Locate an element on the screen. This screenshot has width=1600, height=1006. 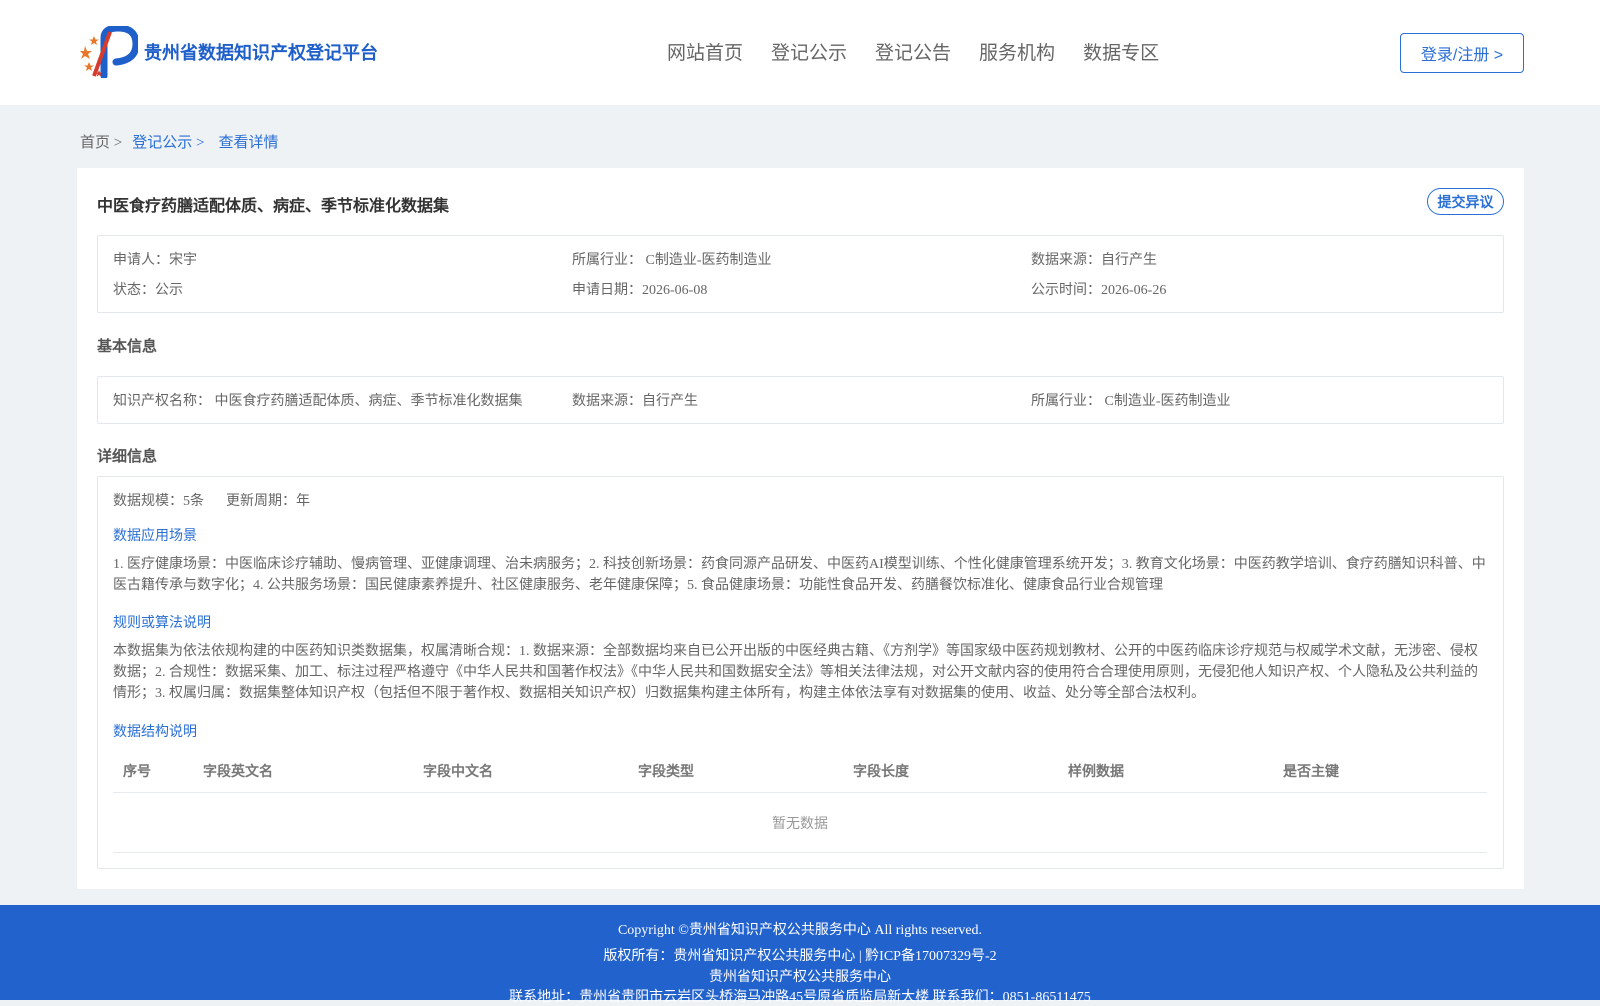
page-title: 中医食疗药膳适配体质、病症、季节标准化数据集 is located at coordinates (273, 206).